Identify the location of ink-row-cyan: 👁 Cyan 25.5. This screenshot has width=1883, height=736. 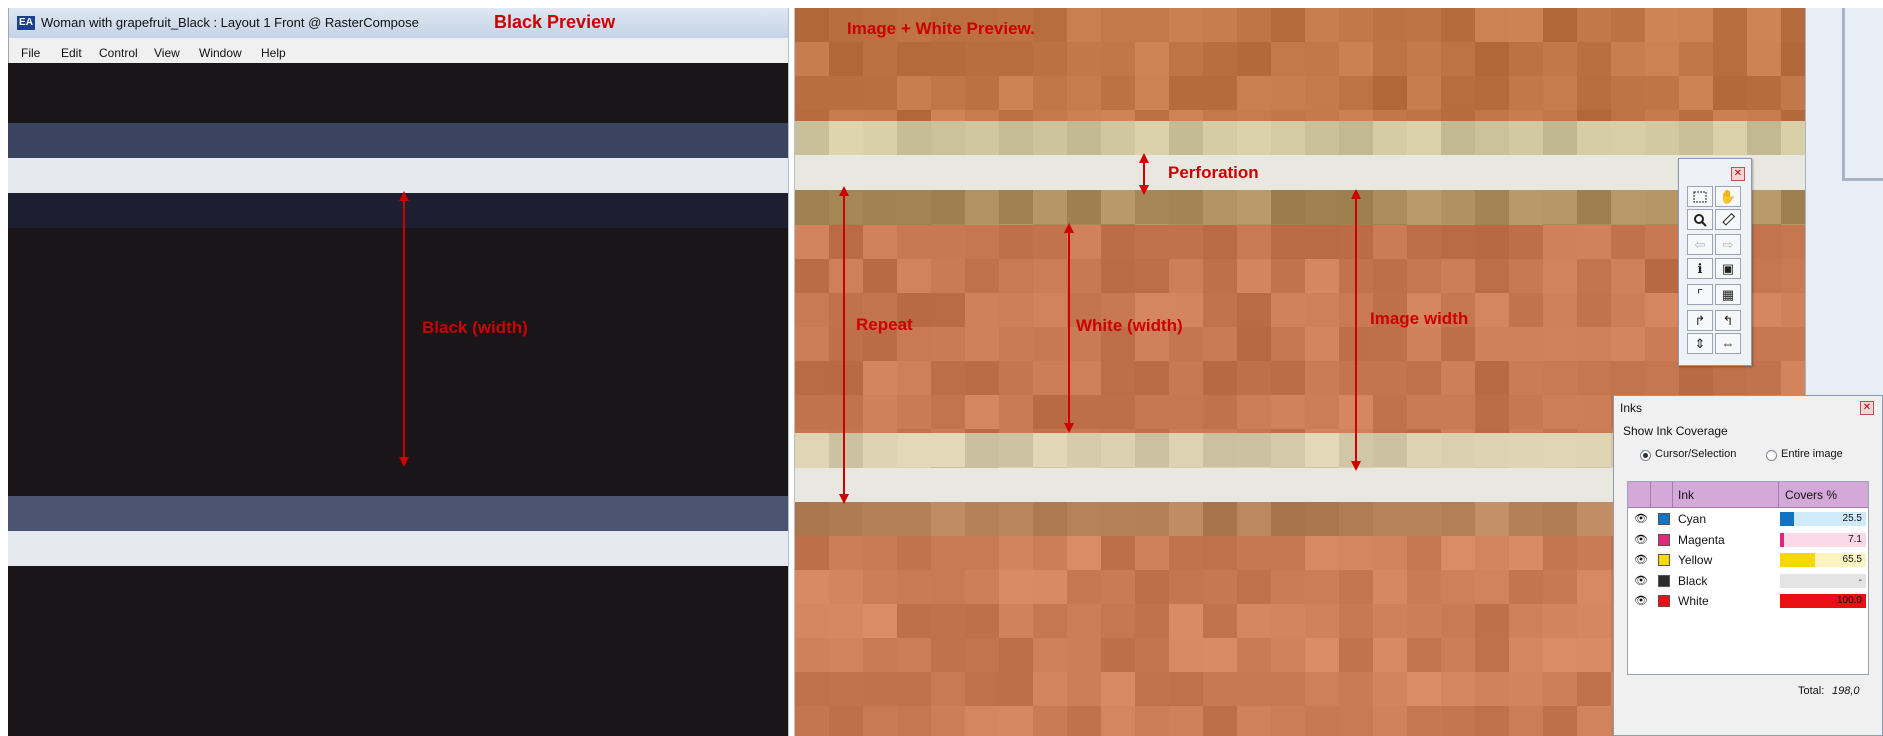
(1748, 519).